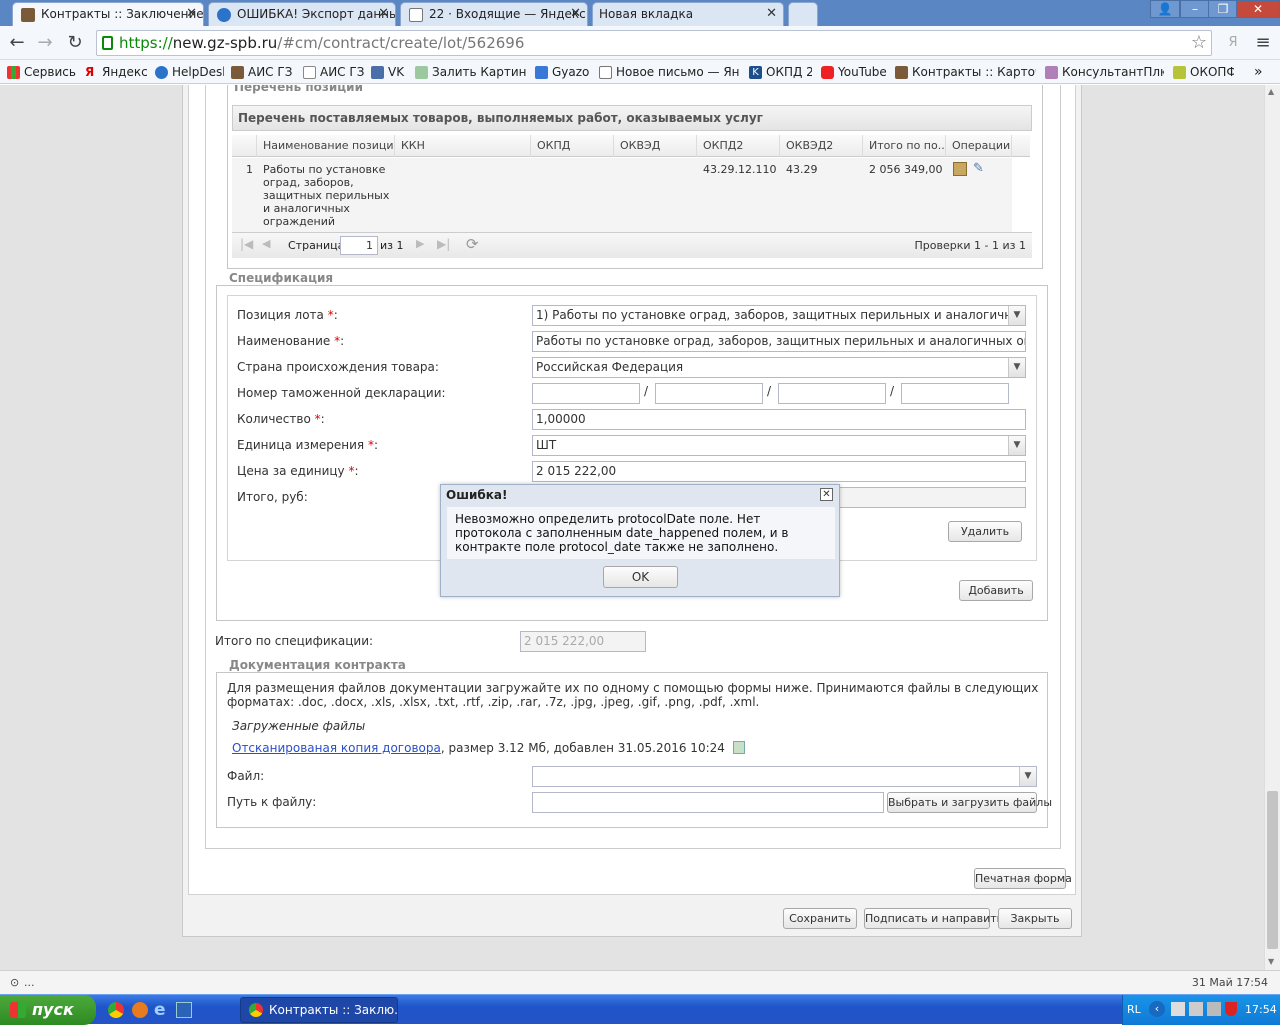  Describe the element at coordinates (494, 14) in the screenshot. I see `tab-yandex-mail: 22 · Входящие — Яндекс.П ✕` at that location.